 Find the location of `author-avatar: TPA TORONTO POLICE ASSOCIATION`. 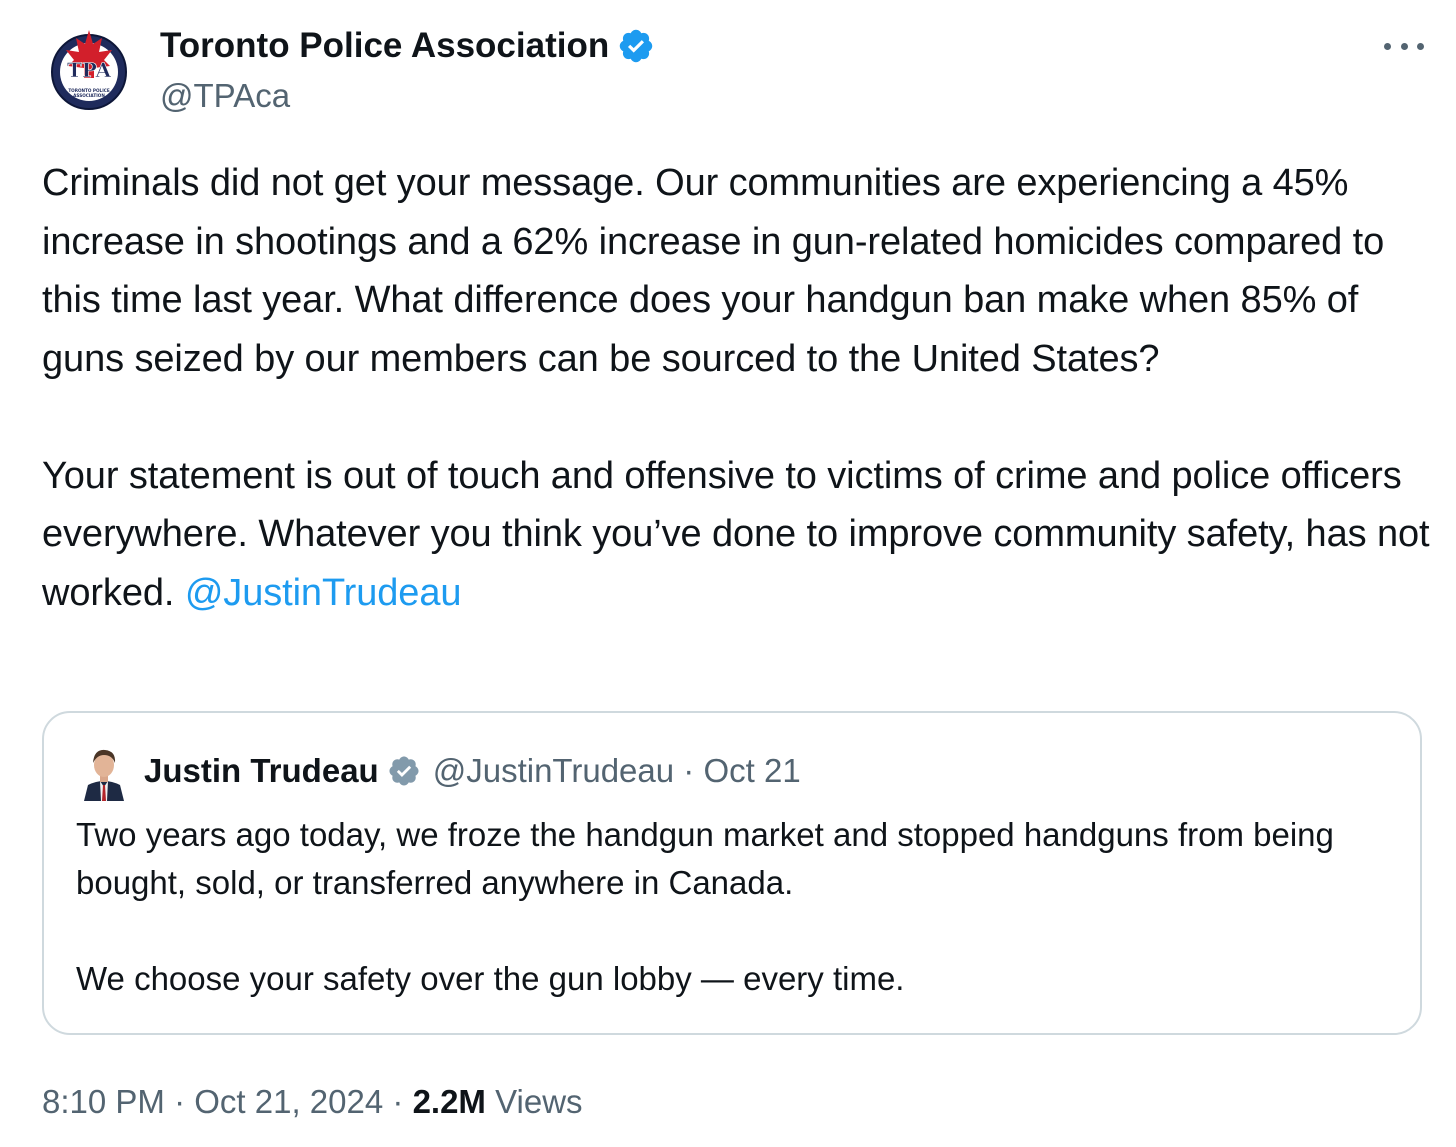

author-avatar: TPA TORONTO POLICE ASSOCIATION is located at coordinates (89, 72).